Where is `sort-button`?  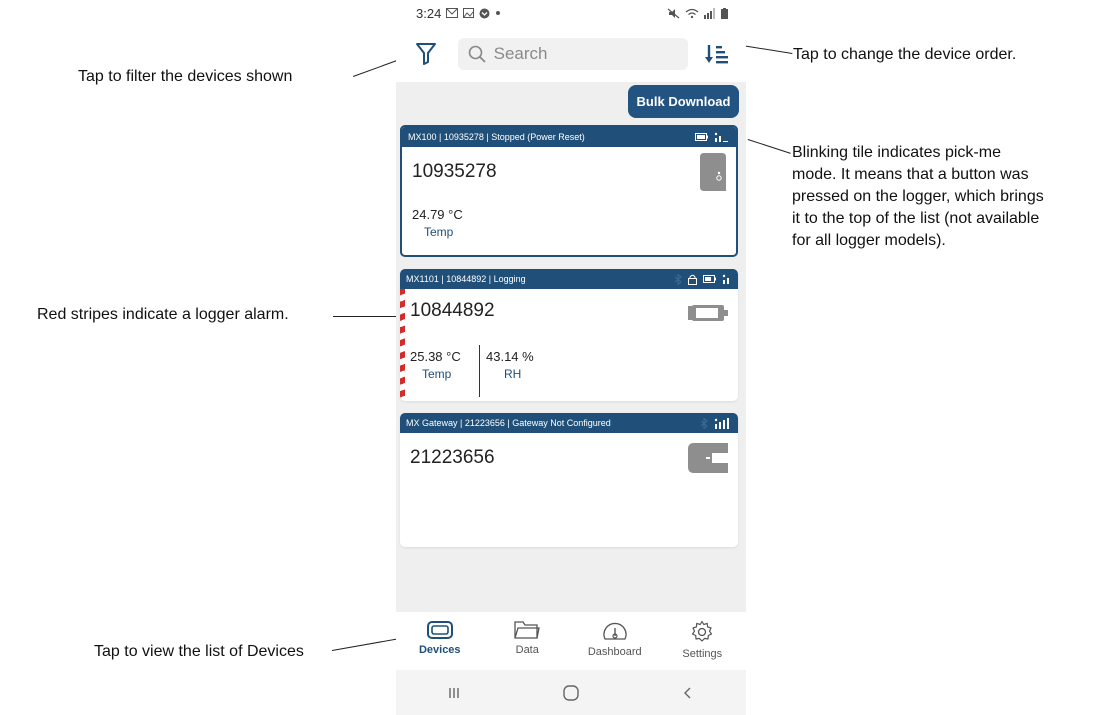 sort-button is located at coordinates (717, 54).